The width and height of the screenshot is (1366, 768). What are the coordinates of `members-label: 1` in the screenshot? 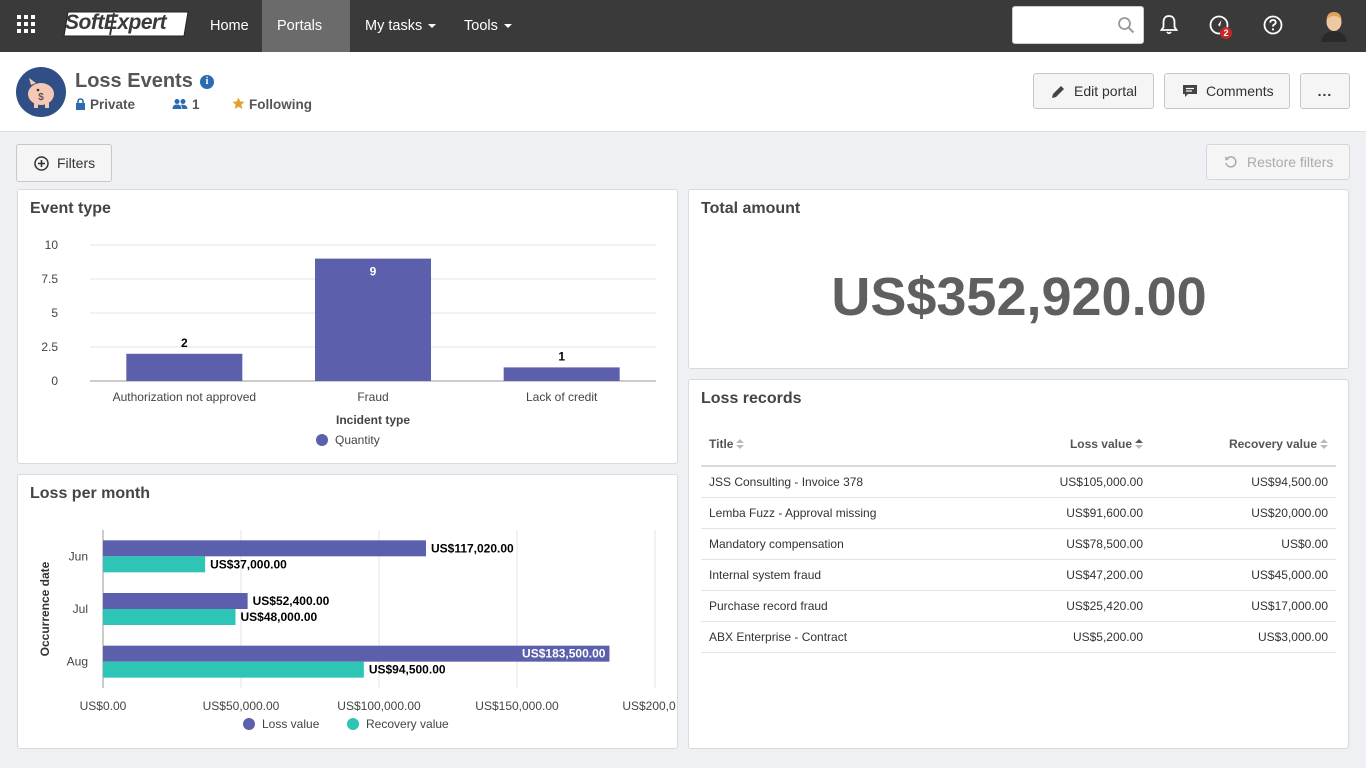 It's located at (196, 104).